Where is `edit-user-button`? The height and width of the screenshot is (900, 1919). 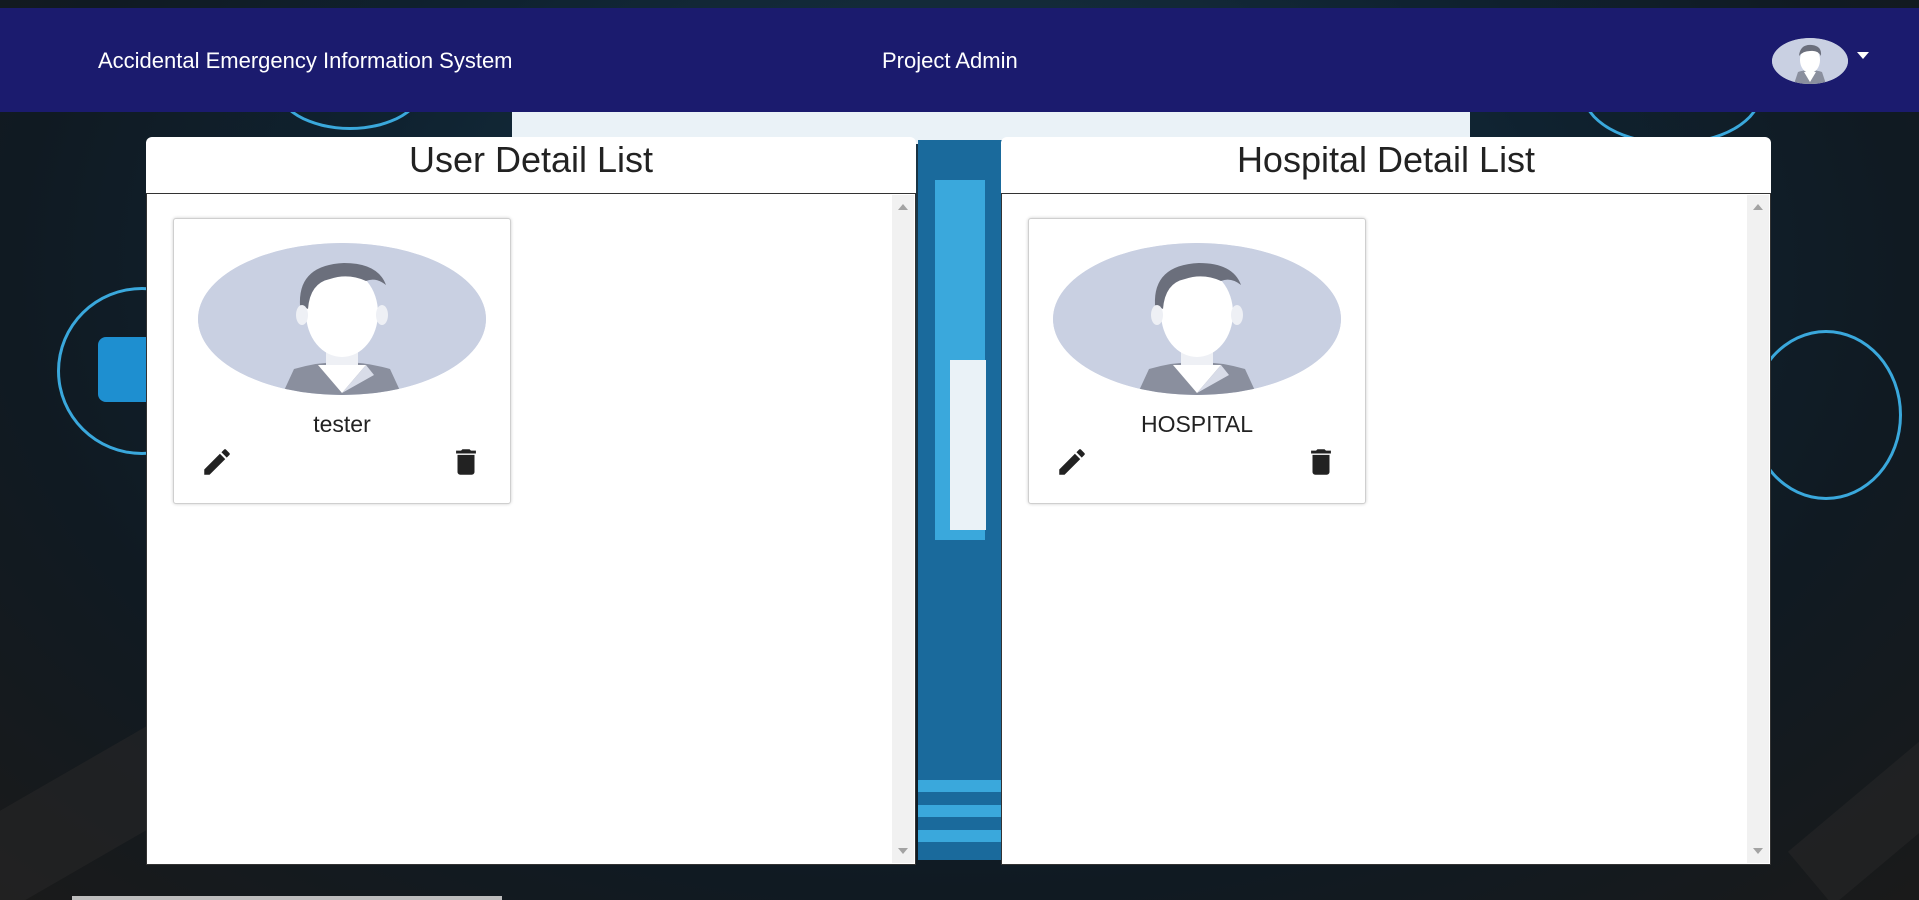
edit-user-button is located at coordinates (217, 462).